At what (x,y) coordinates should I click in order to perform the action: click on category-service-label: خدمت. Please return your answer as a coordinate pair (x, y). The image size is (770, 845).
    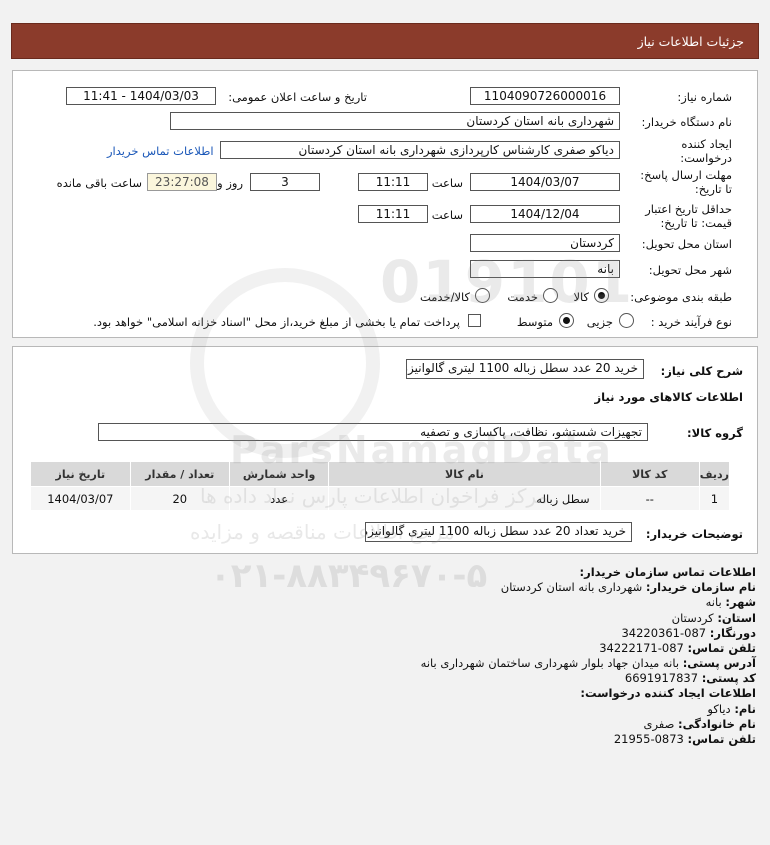
    Looking at the image, I should click on (522, 297).